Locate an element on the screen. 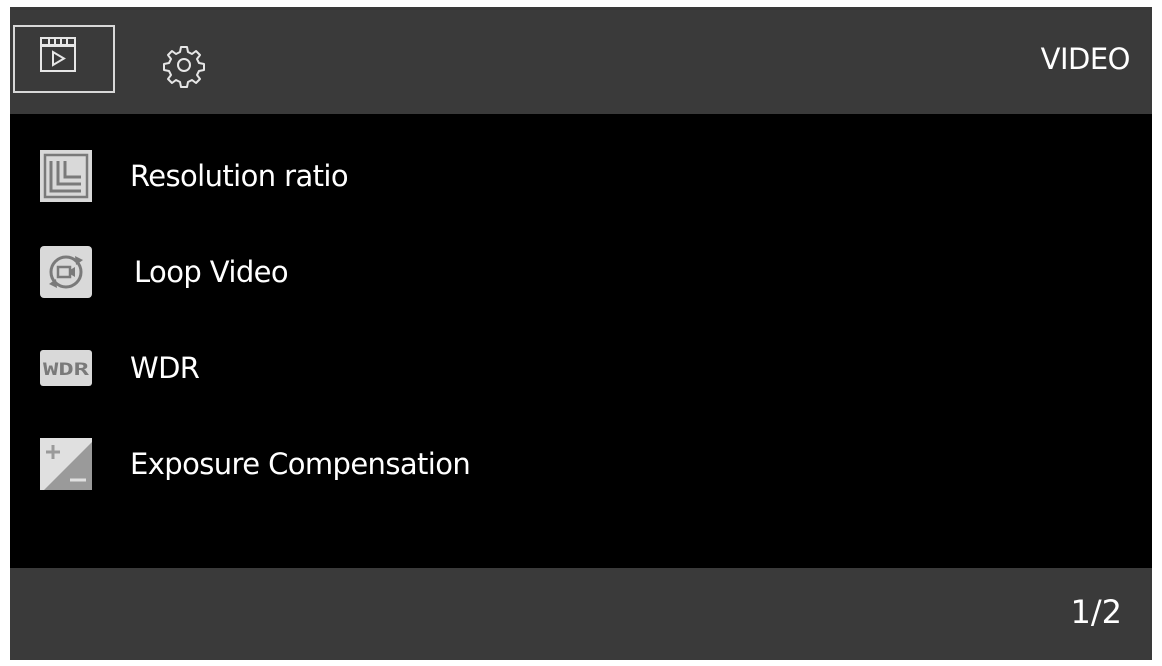  tab-video is located at coordinates (64, 59).